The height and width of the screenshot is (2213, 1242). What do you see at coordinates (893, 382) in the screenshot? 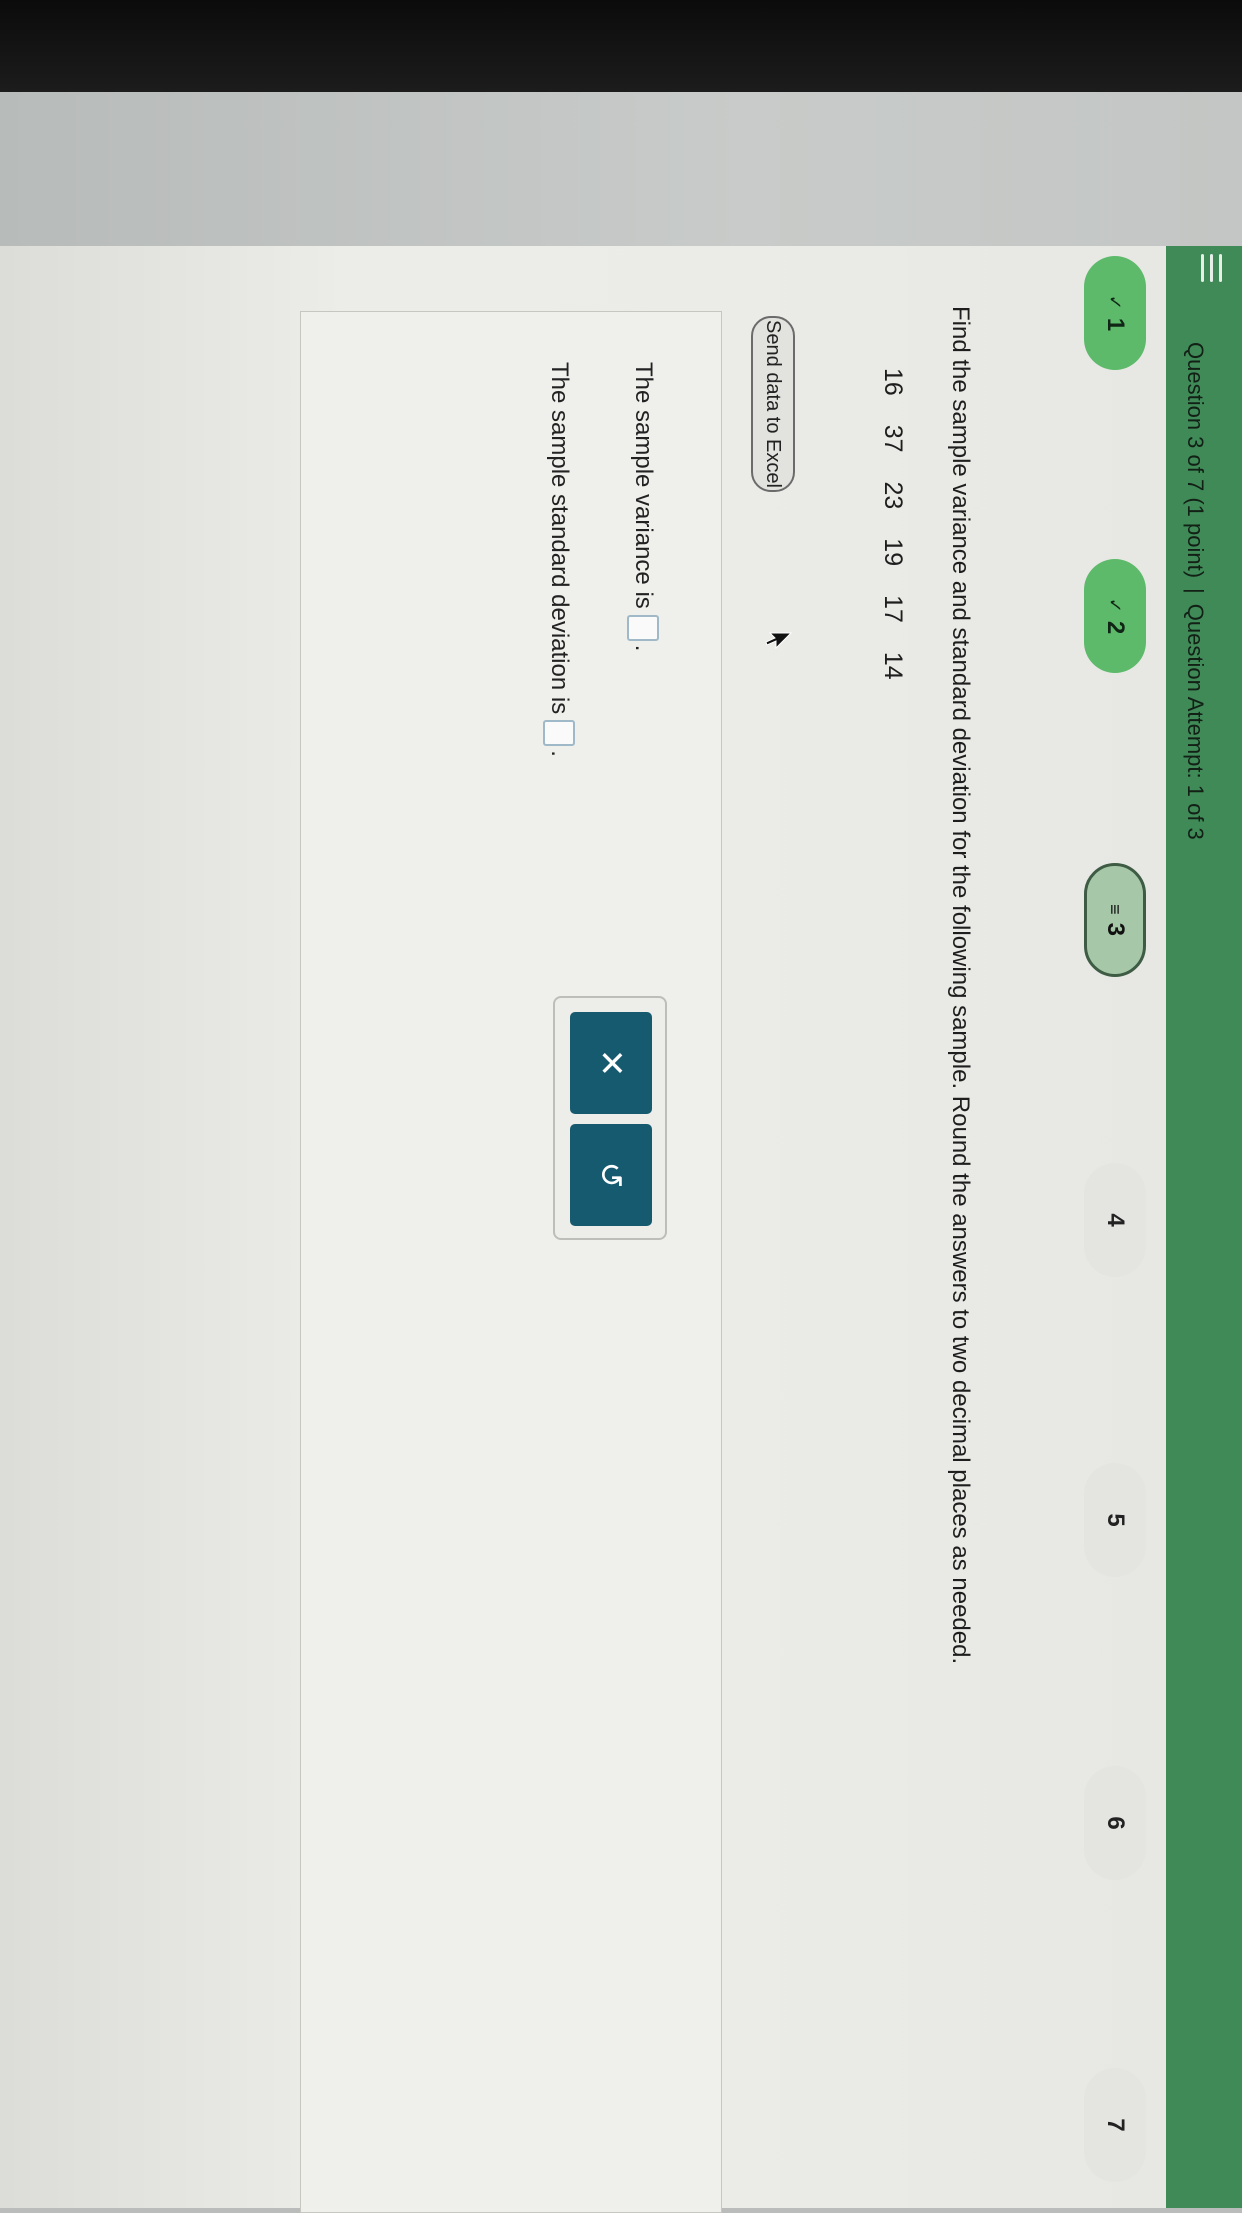
I see `data-value: 16` at bounding box center [893, 382].